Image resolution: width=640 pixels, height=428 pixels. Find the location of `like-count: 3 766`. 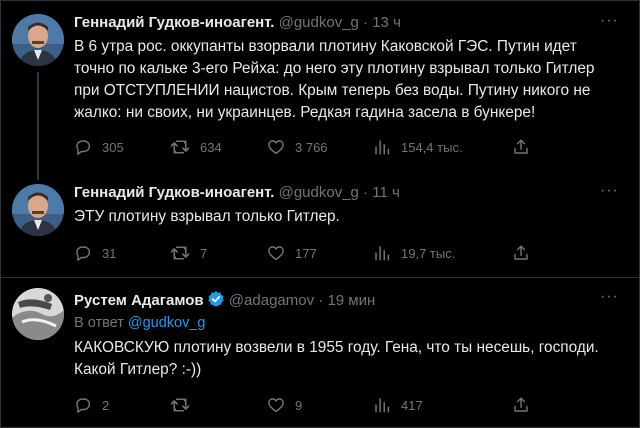

like-count: 3 766 is located at coordinates (311, 147).